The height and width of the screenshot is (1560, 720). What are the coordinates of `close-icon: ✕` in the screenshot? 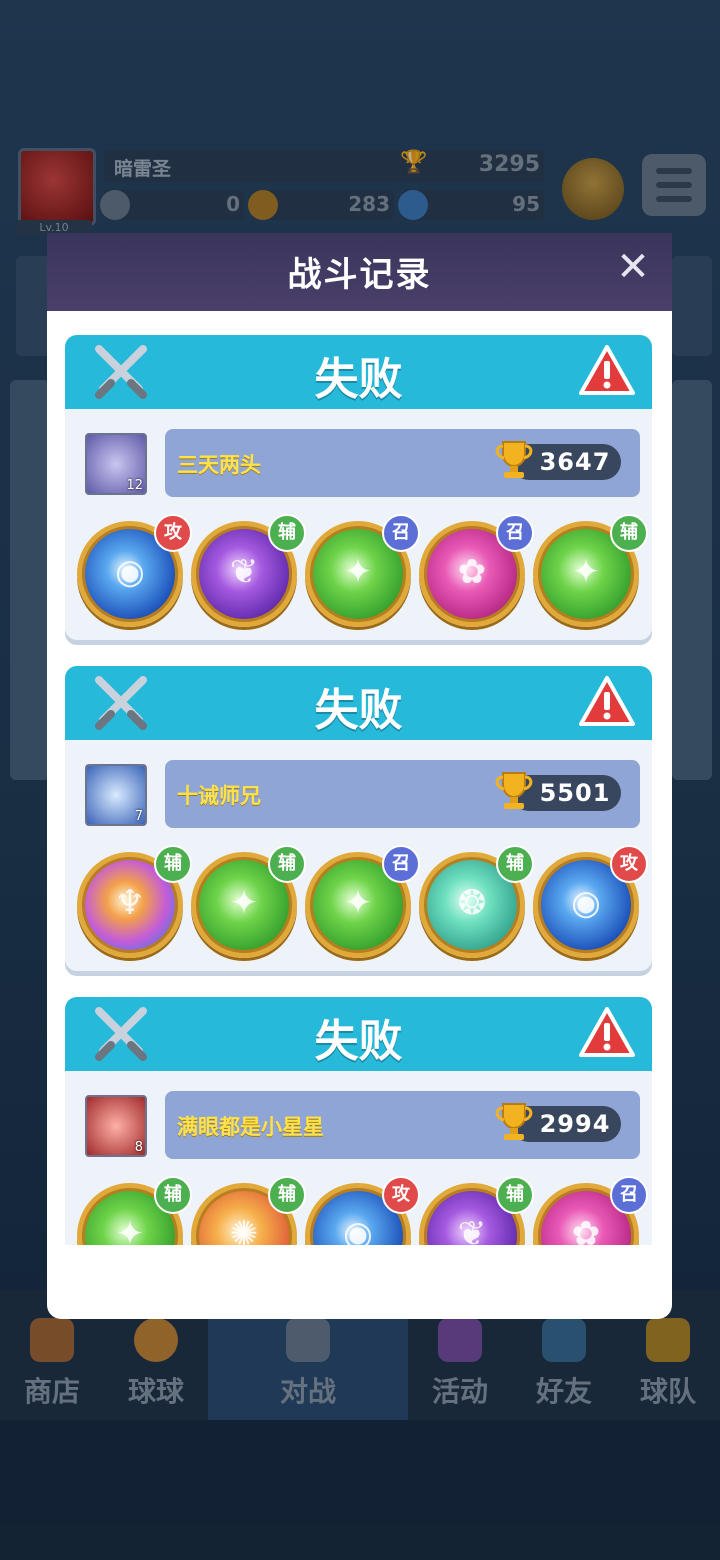 It's located at (633, 267).